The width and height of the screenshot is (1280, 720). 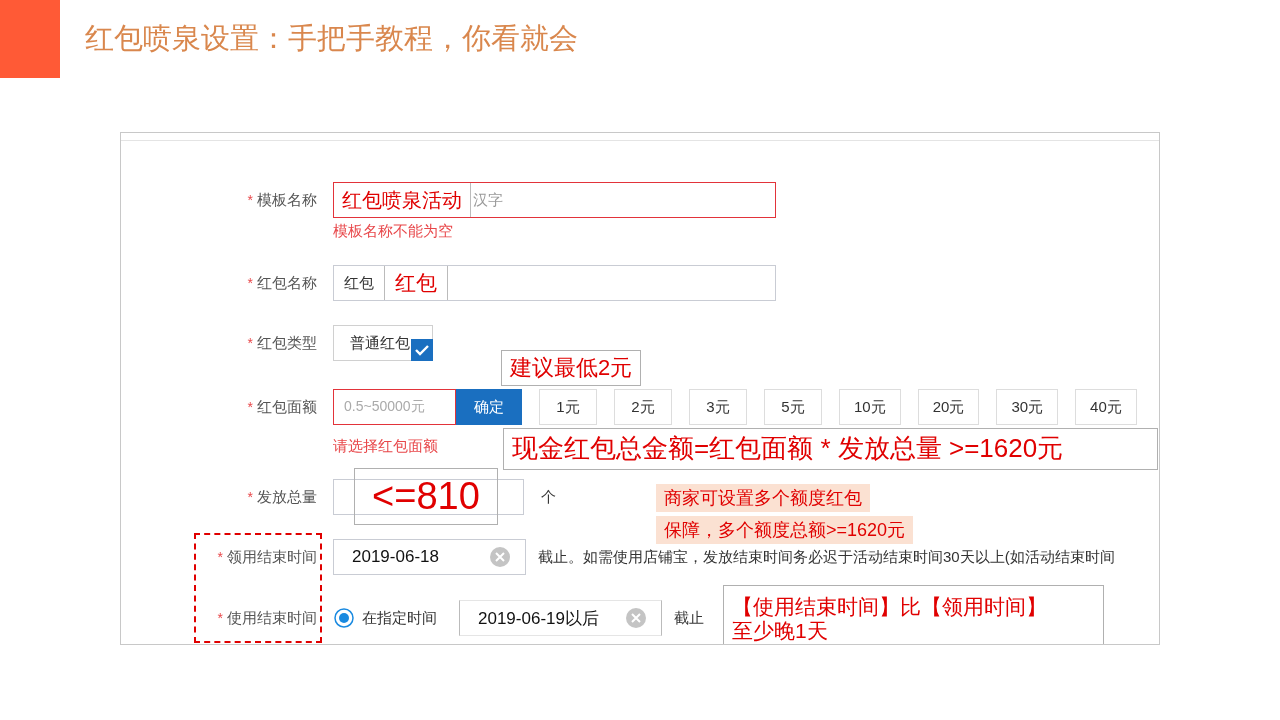 I want to click on amount-chip: 40元, so click(x=1106, y=407).